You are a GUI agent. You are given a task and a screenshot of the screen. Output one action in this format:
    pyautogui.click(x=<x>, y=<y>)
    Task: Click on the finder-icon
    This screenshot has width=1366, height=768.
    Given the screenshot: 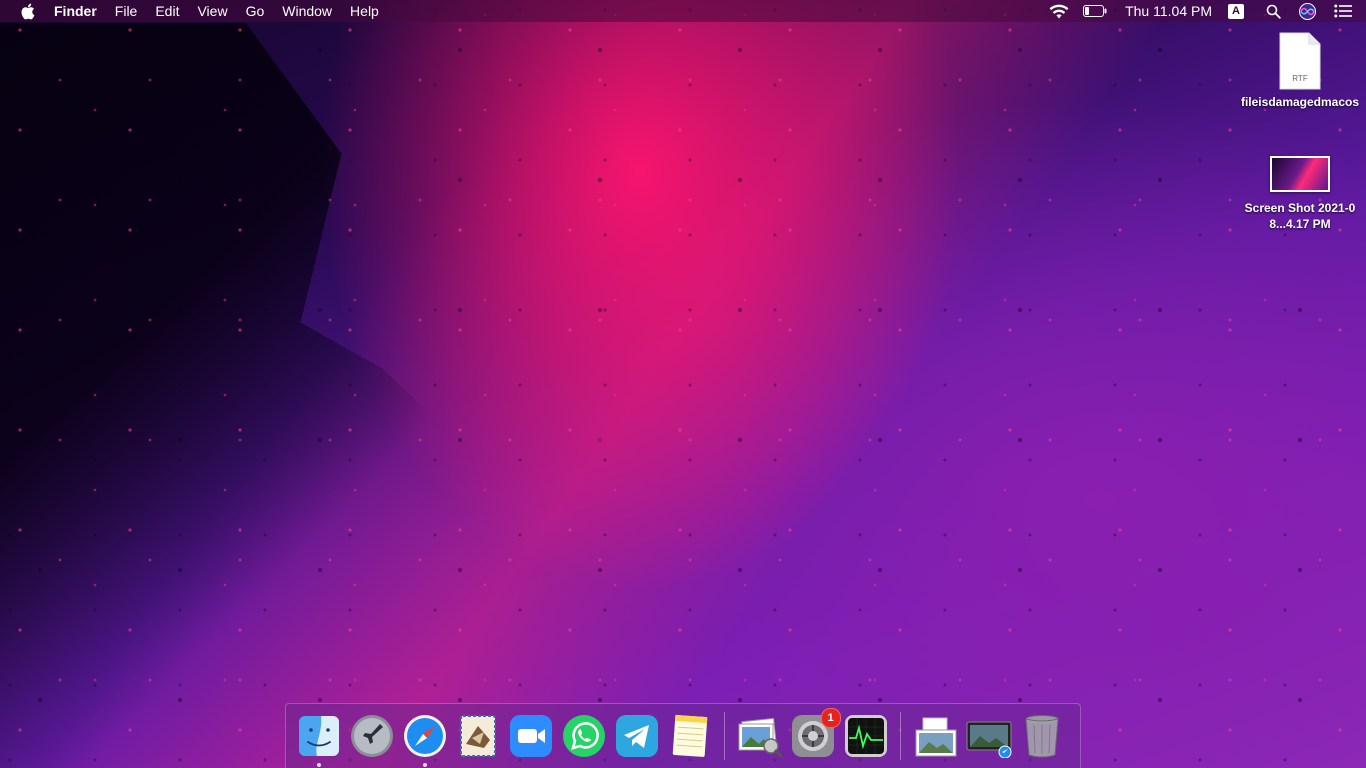 What is the action you would take?
    pyautogui.click(x=318, y=736)
    